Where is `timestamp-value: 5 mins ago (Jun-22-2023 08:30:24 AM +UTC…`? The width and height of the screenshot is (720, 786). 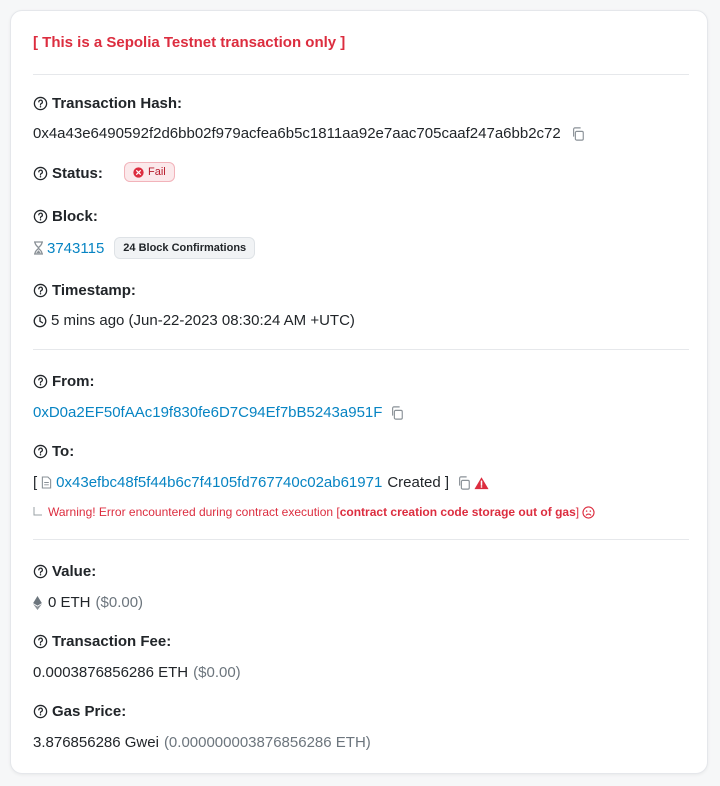
timestamp-value: 5 mins ago (Jun-22-2023 08:30:24 AM +UTC… is located at coordinates (203, 320).